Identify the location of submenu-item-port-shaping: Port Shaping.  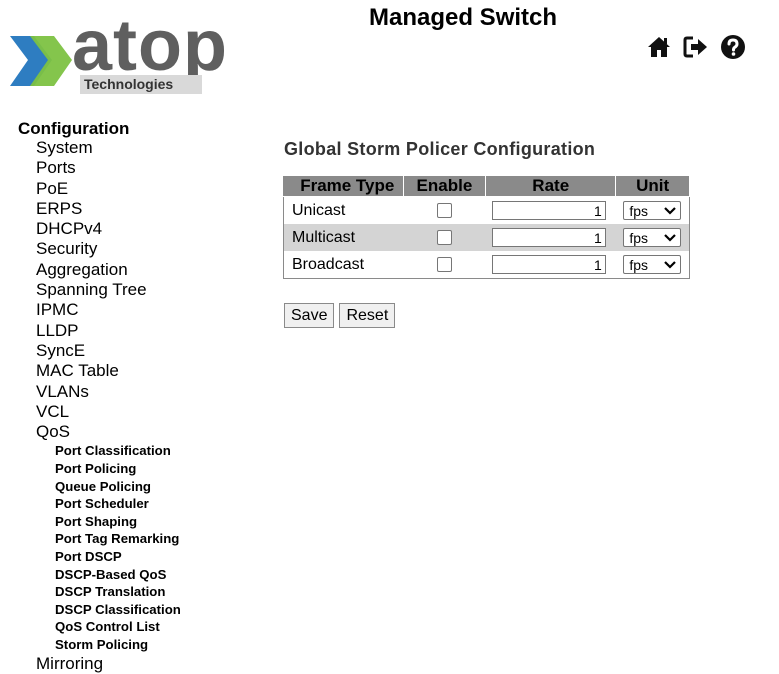
(118, 522).